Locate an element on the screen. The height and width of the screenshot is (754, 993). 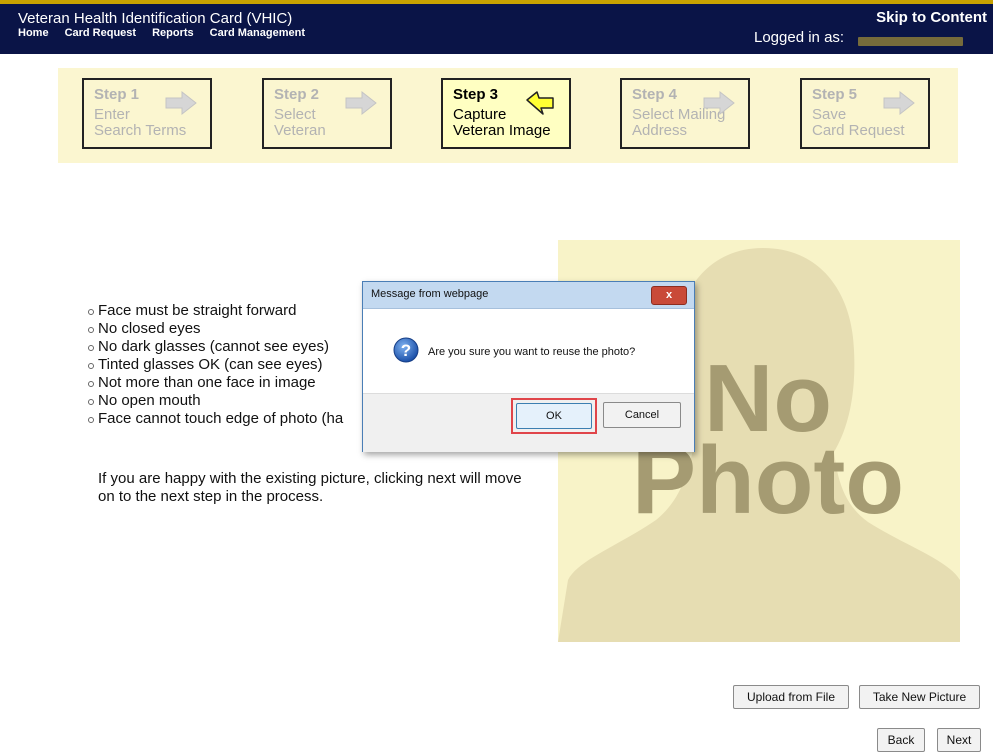
nav-home: Home is located at coordinates (33, 33).